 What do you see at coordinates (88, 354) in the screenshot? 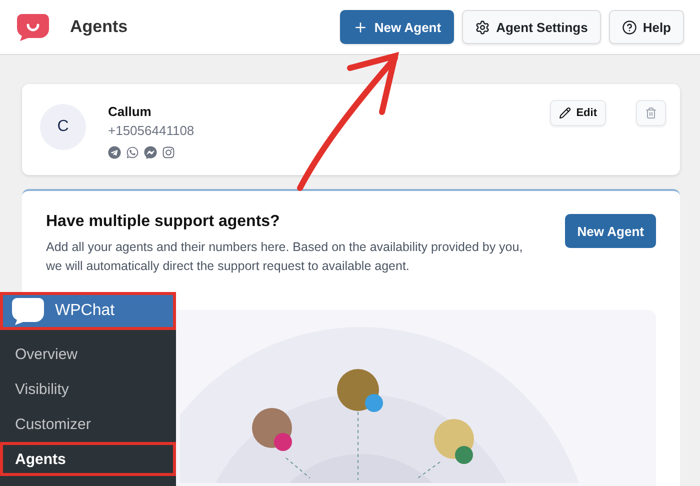
I see `sidebar-item: Overview` at bounding box center [88, 354].